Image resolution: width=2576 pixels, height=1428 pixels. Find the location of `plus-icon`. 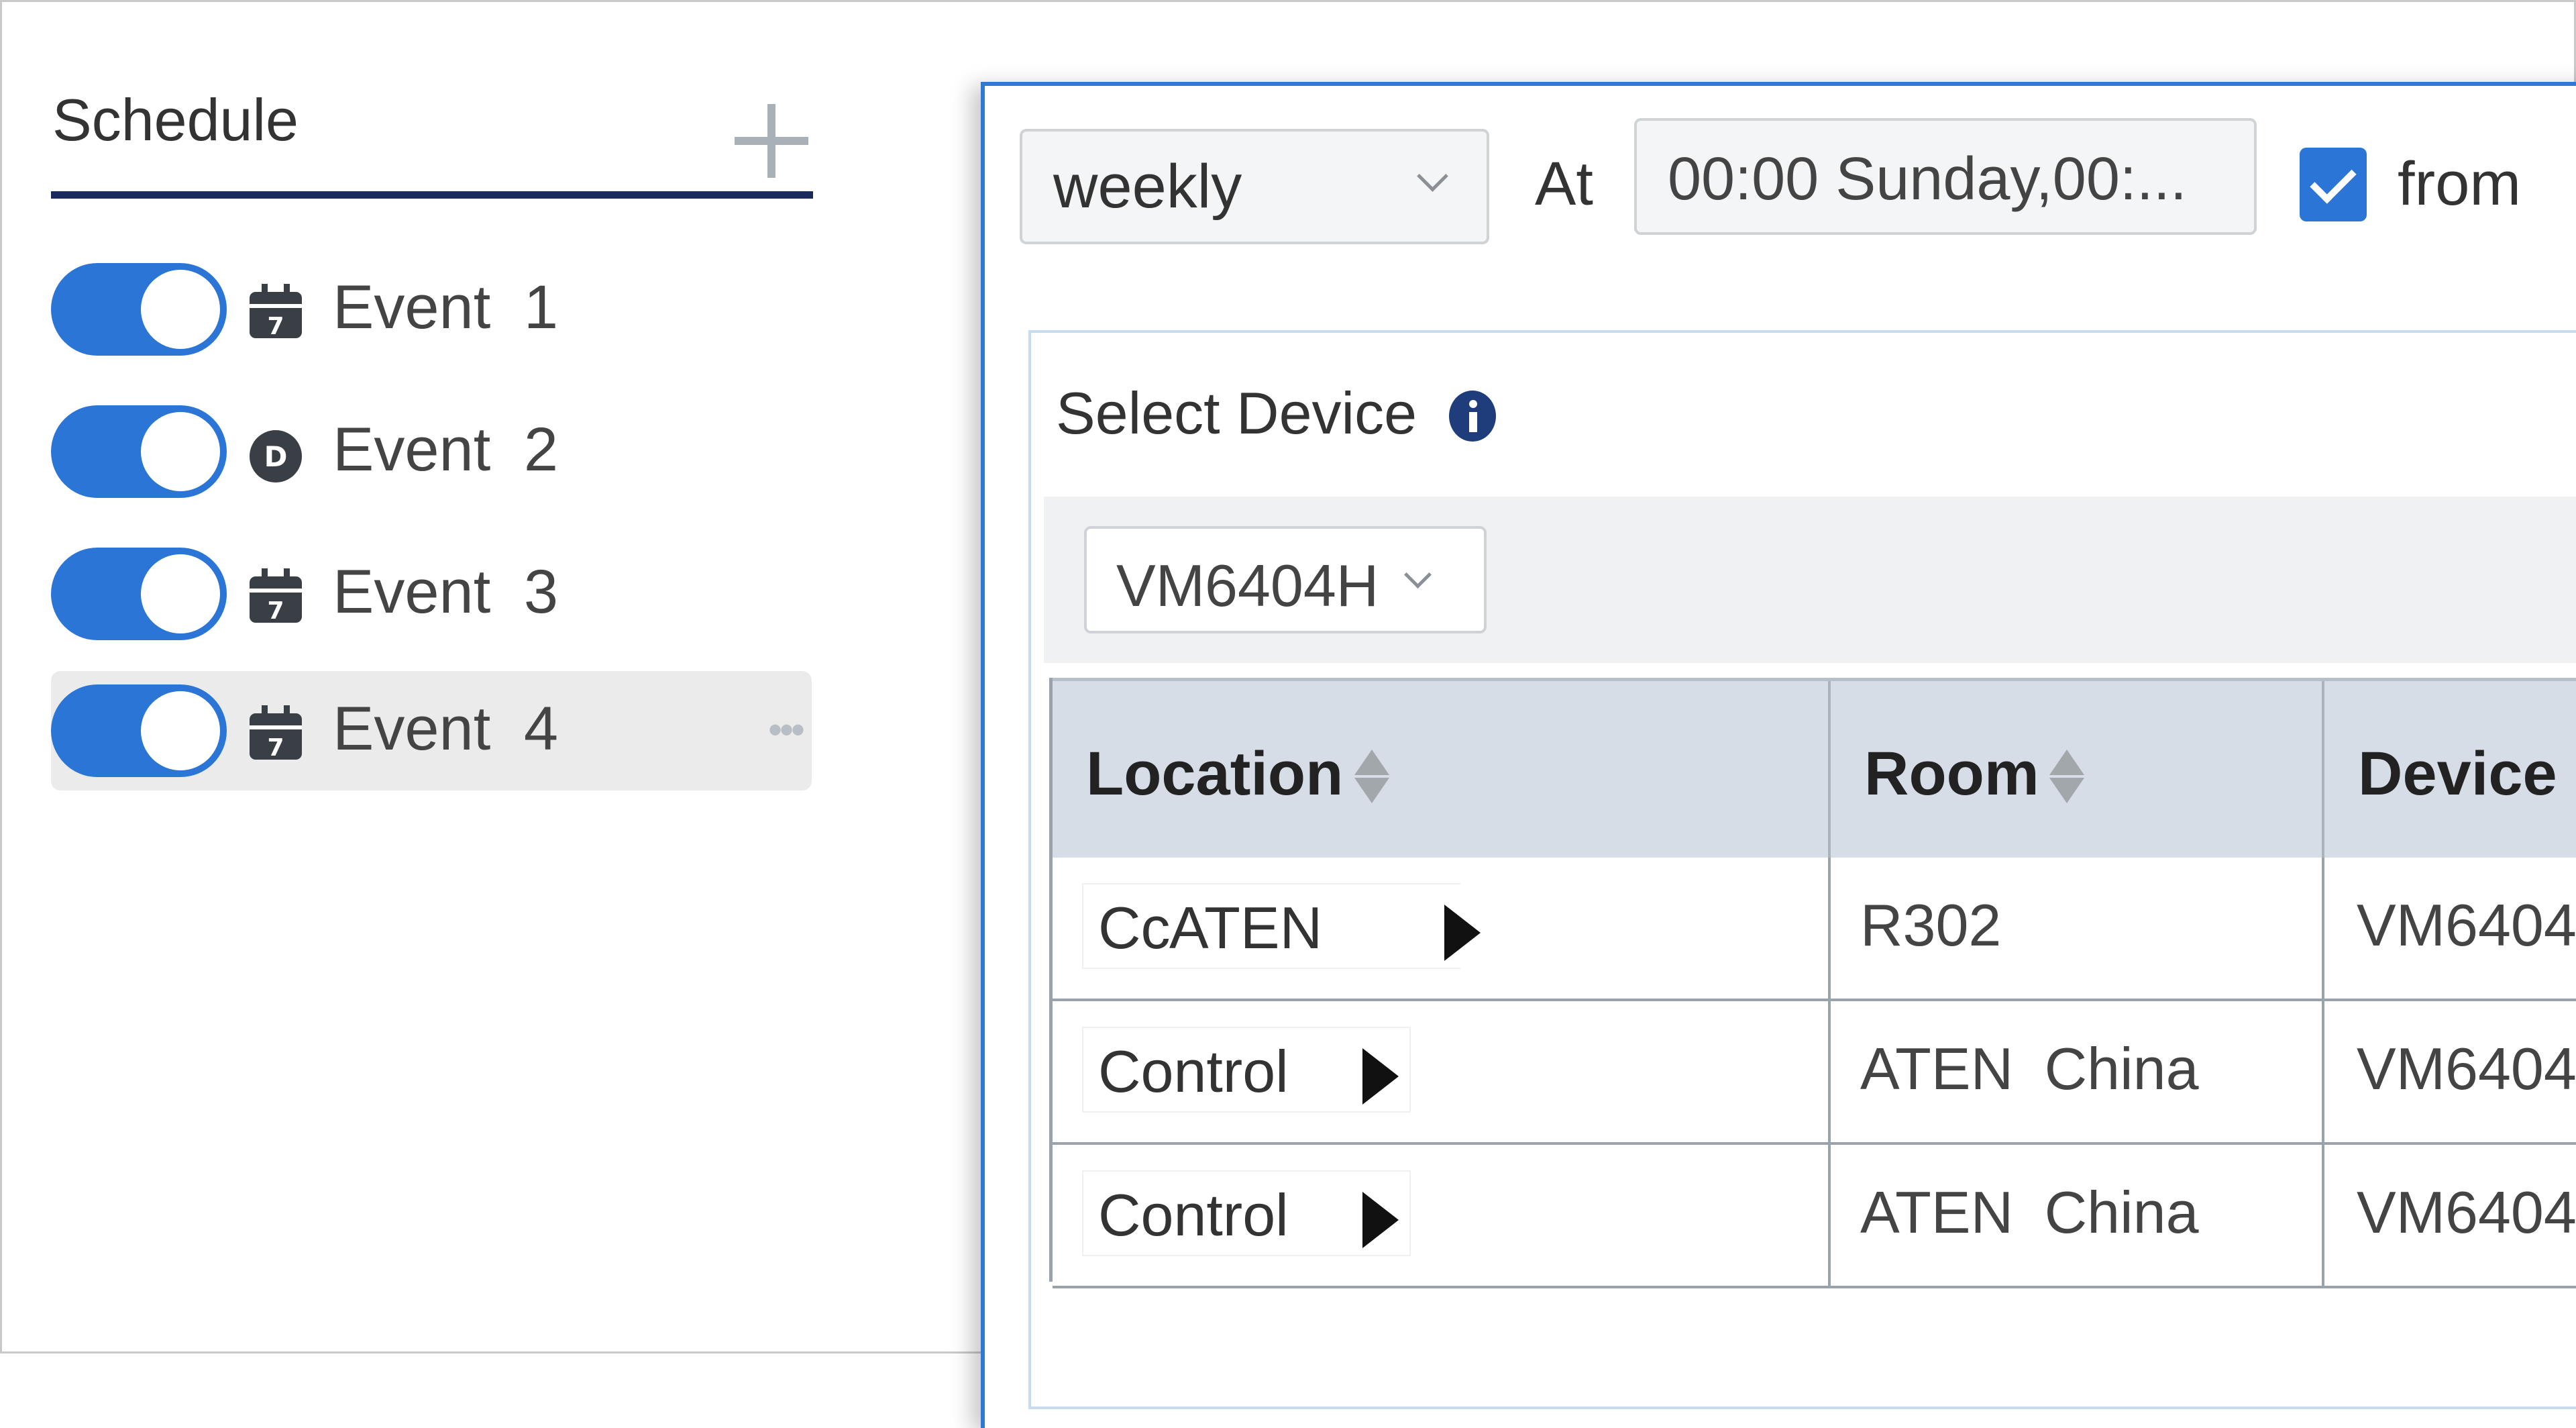

plus-icon is located at coordinates (771, 141).